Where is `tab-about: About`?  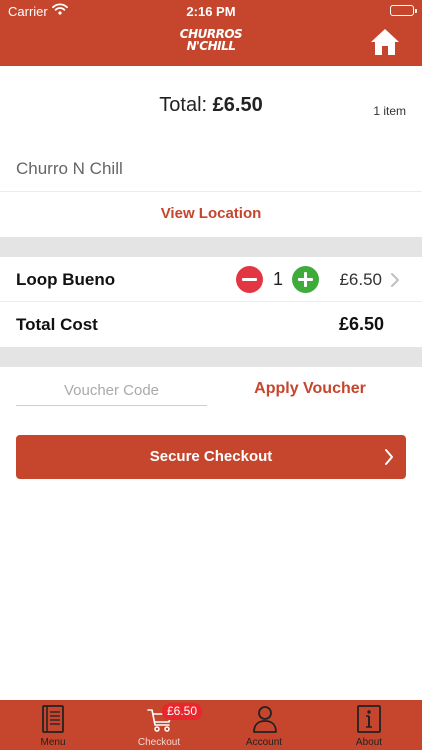
tab-about: About is located at coordinates (369, 725).